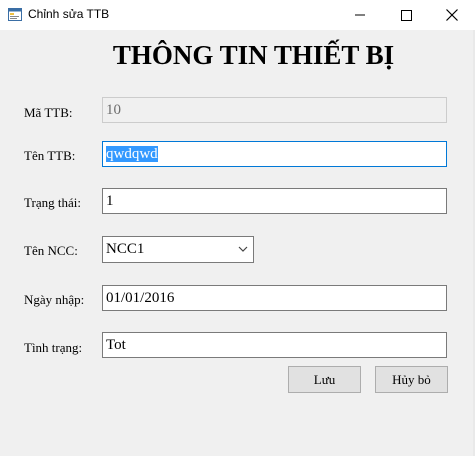 This screenshot has height=456, width=475. I want to click on tinh-trang-field: Tot, so click(274, 345).